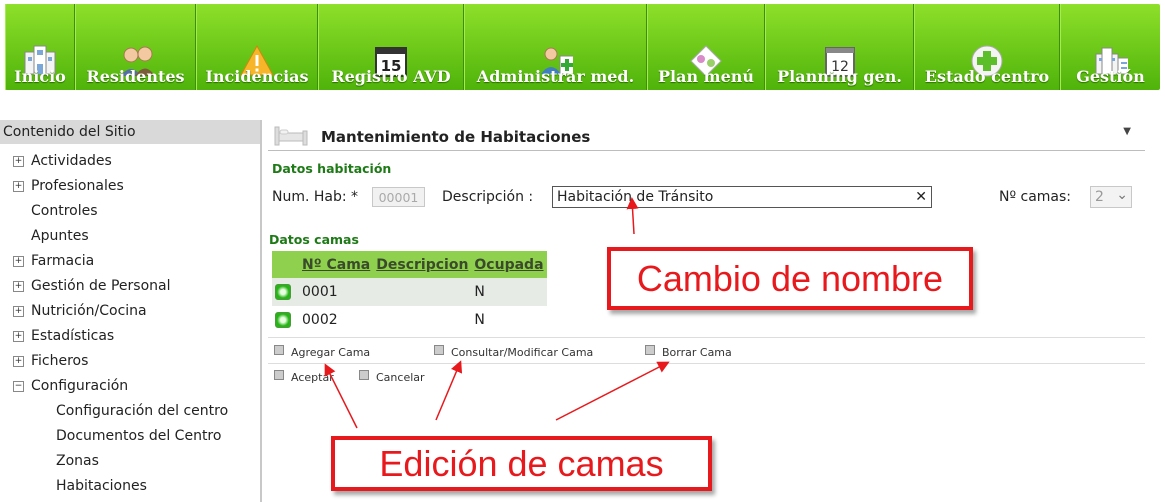 The height and width of the screenshot is (502, 1165). Describe the element at coordinates (130, 236) in the screenshot. I see `sidebar-item-apuntes: Apuntes` at that location.